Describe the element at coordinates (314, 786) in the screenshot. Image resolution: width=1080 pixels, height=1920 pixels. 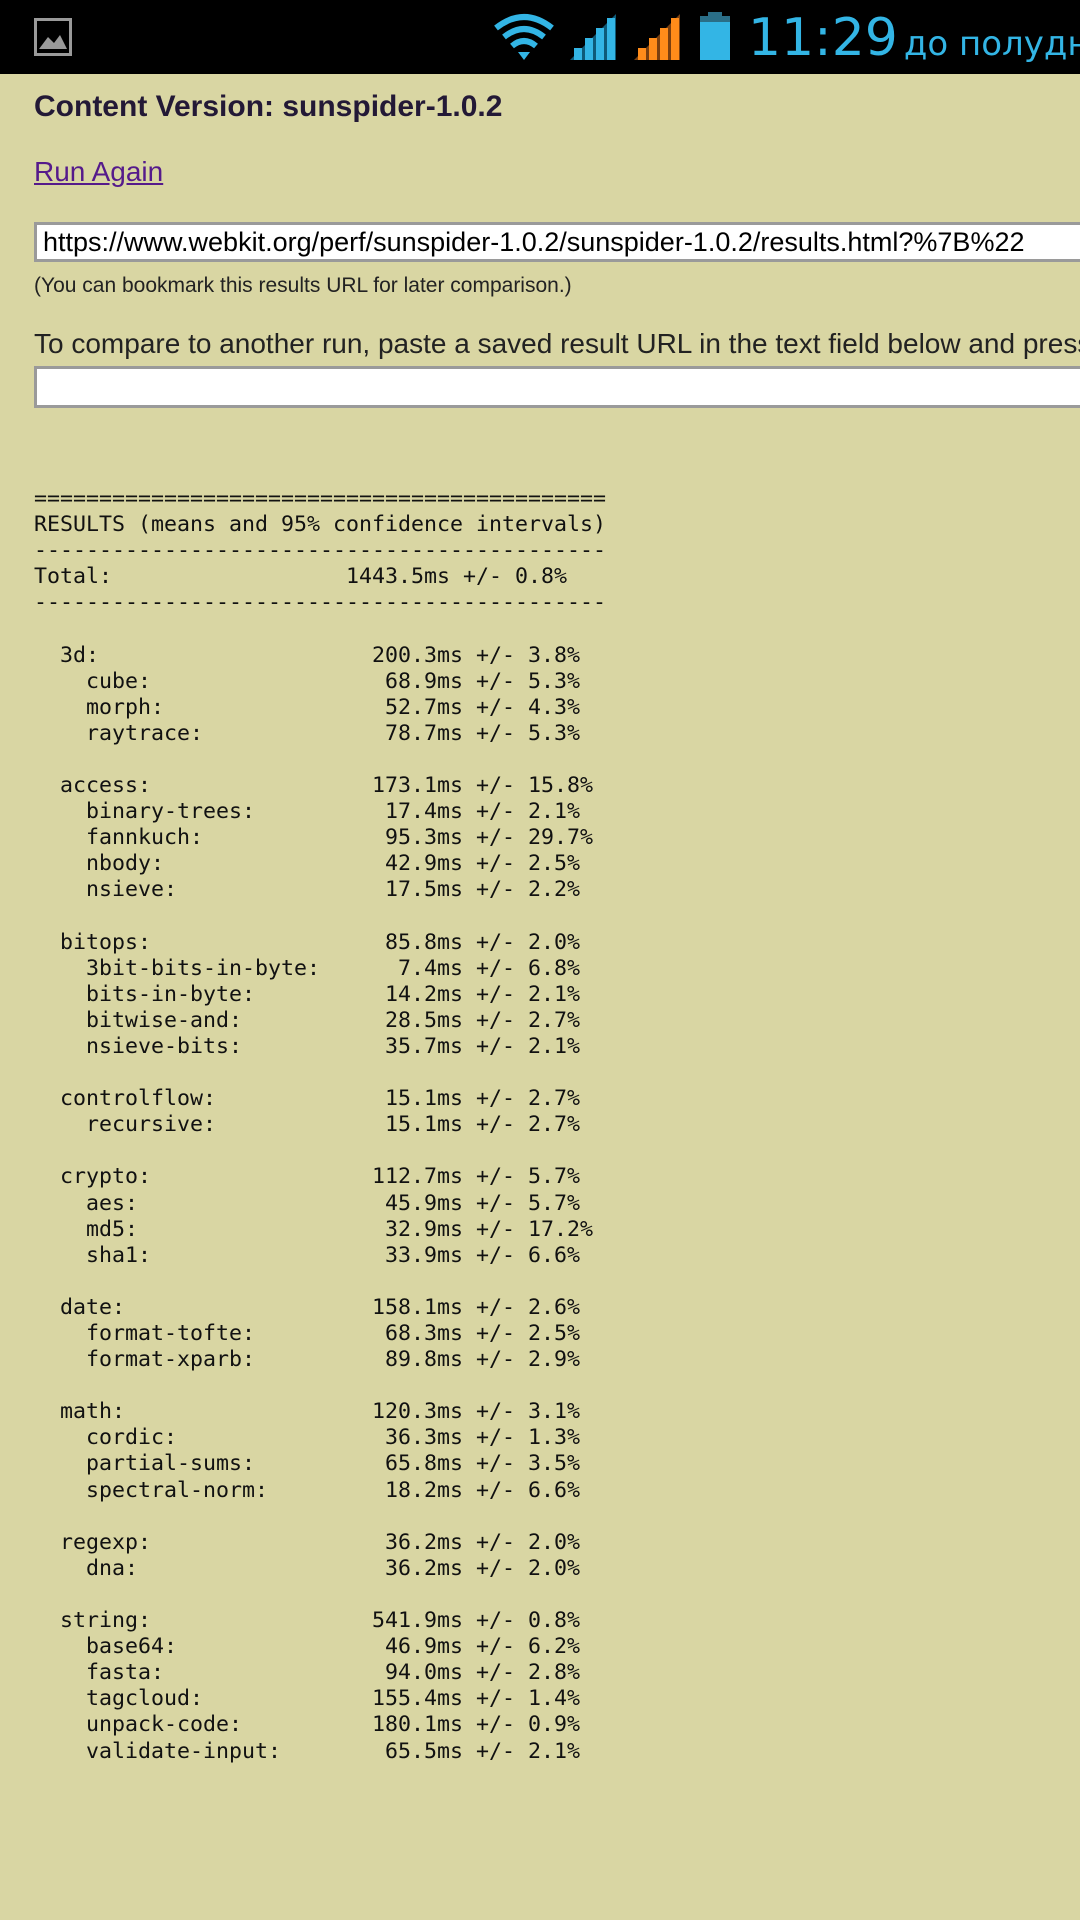
I see `results-group-row: access: 173.1ms +/- 15.8%` at that location.